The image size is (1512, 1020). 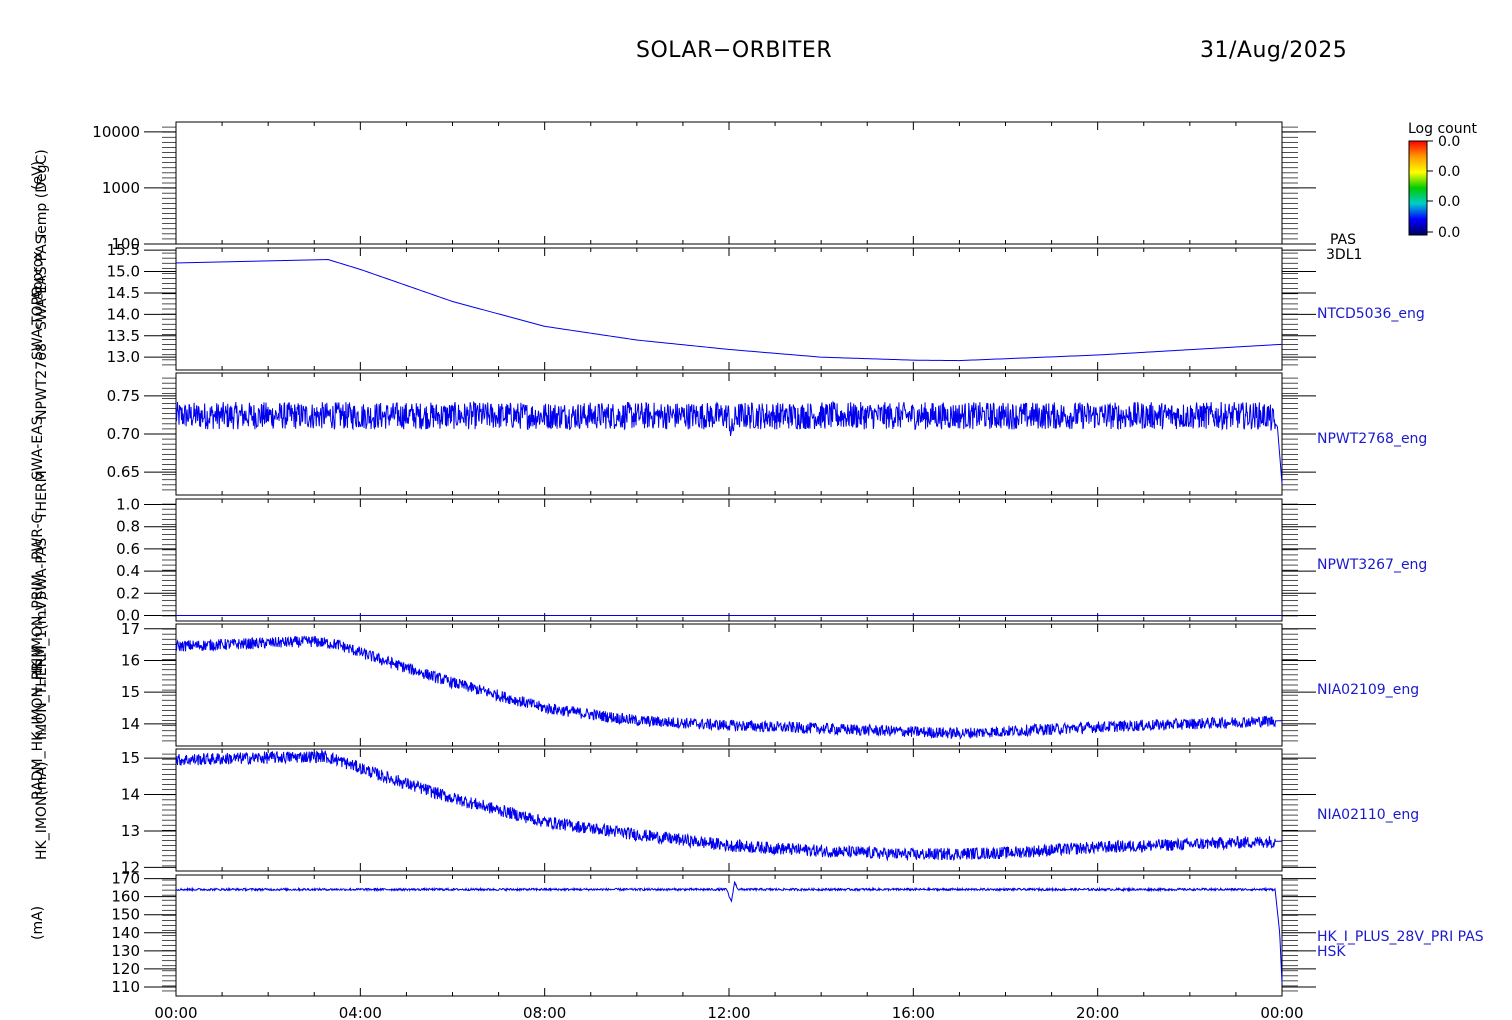 What do you see at coordinates (1400, 937) in the screenshot?
I see `panel-label: HK_I_PLUS_28V_PRI PAS` at bounding box center [1400, 937].